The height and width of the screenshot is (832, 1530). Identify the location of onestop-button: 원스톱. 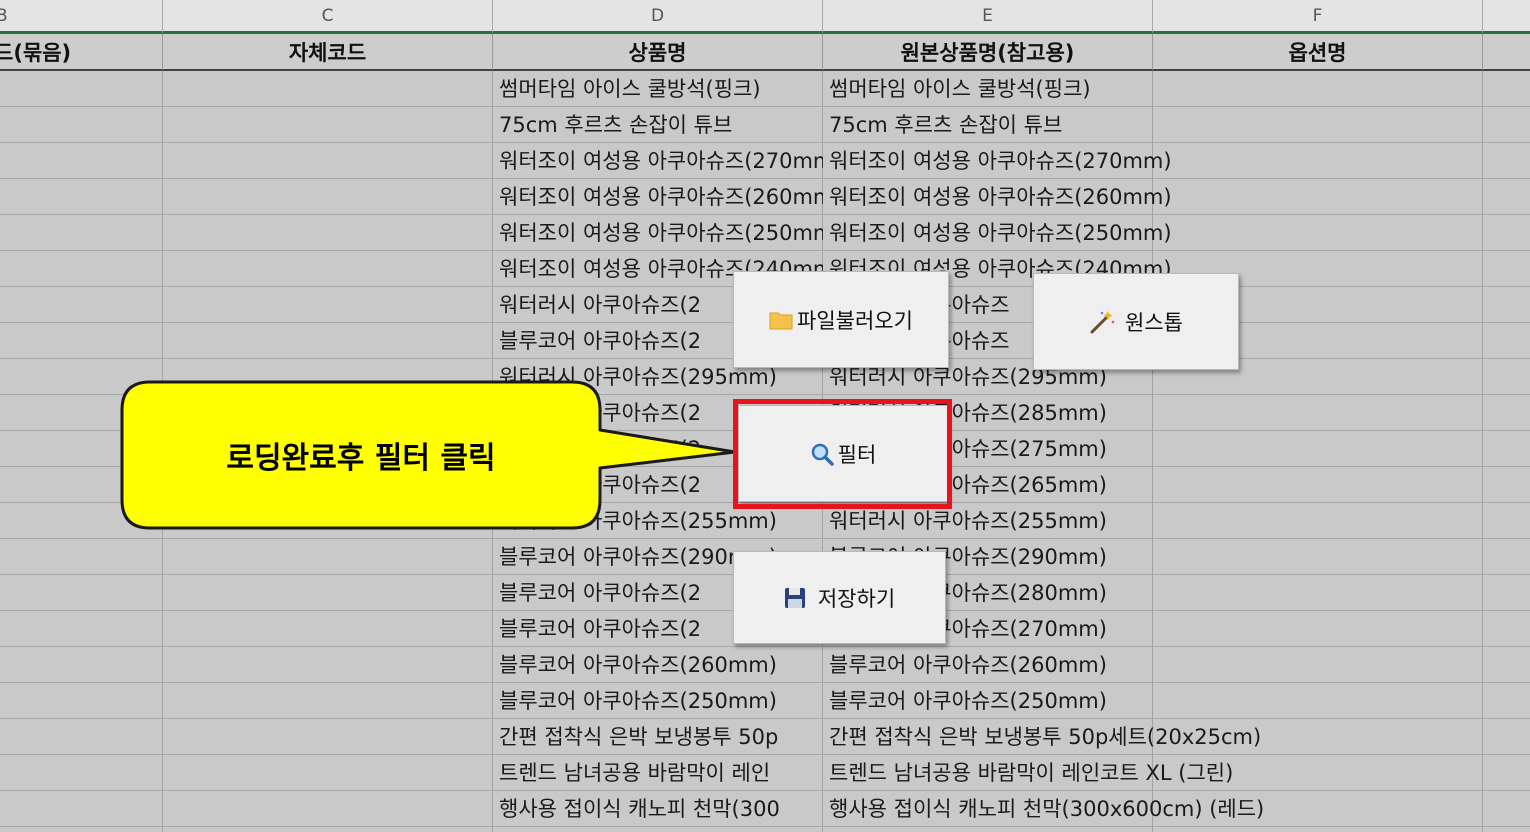
(1136, 321).